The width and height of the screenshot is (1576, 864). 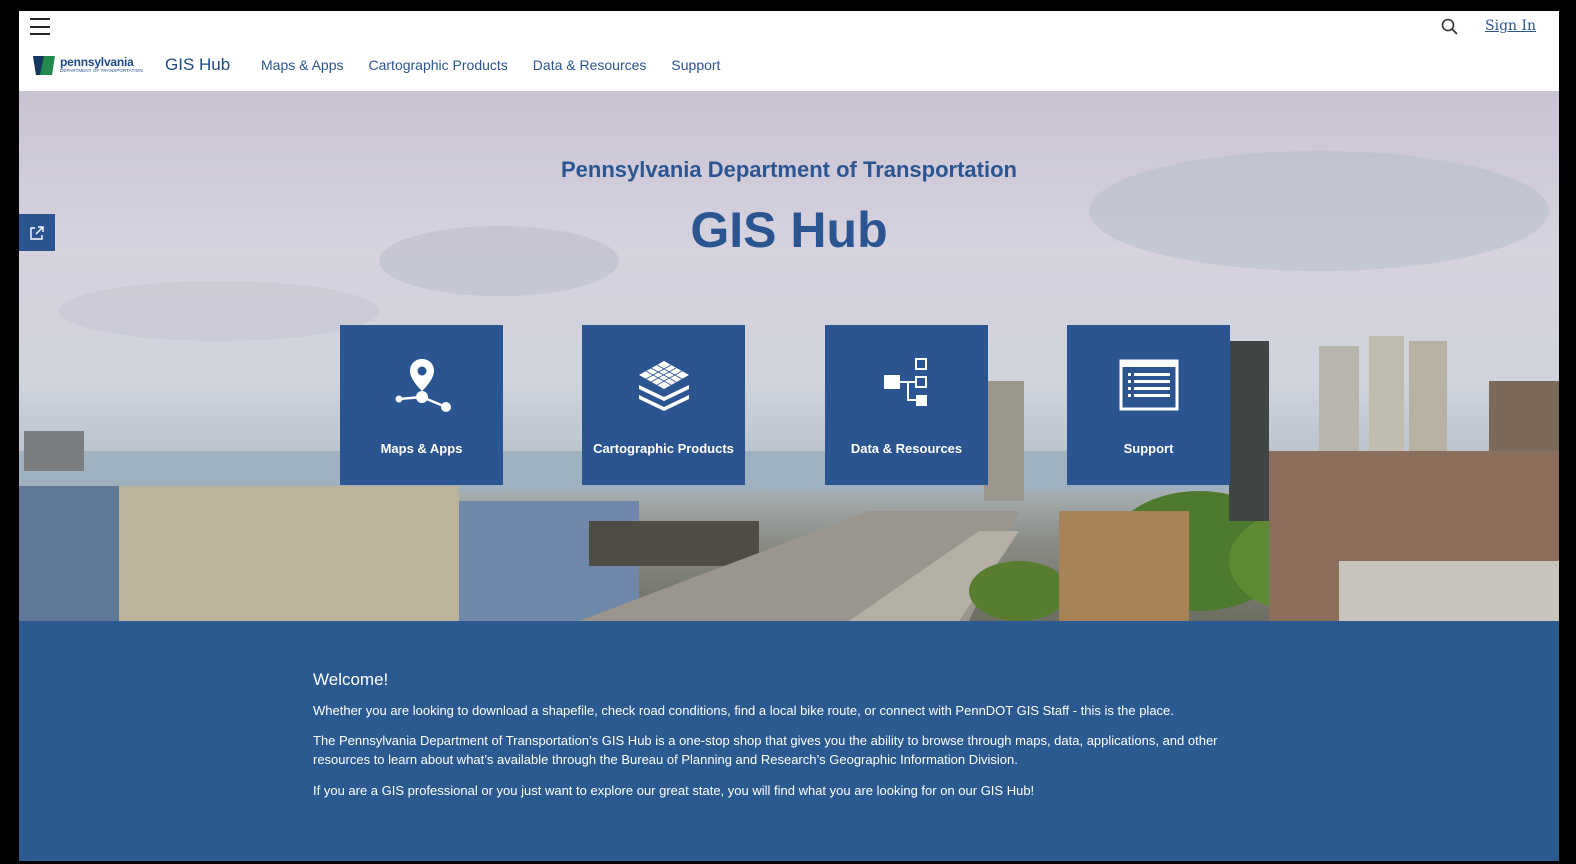 I want to click on site-title: GIS Hub, so click(x=197, y=65).